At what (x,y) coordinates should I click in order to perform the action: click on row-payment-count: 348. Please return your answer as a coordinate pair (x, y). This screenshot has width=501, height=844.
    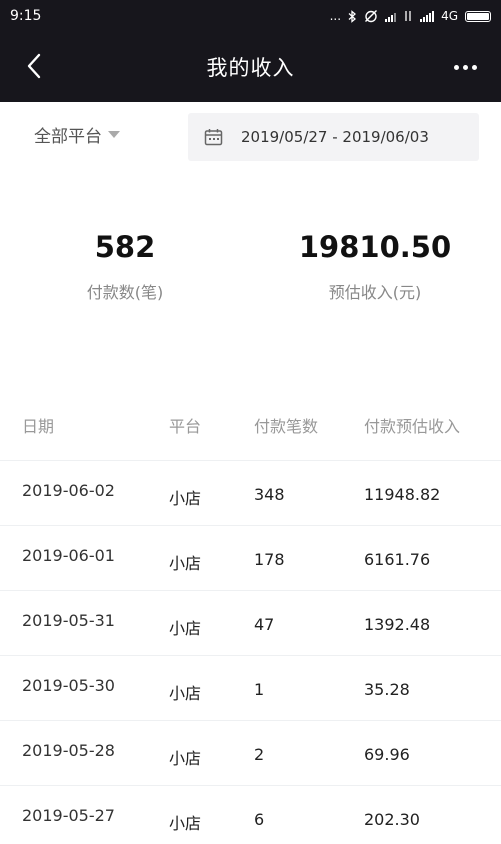
    Looking at the image, I should click on (269, 494).